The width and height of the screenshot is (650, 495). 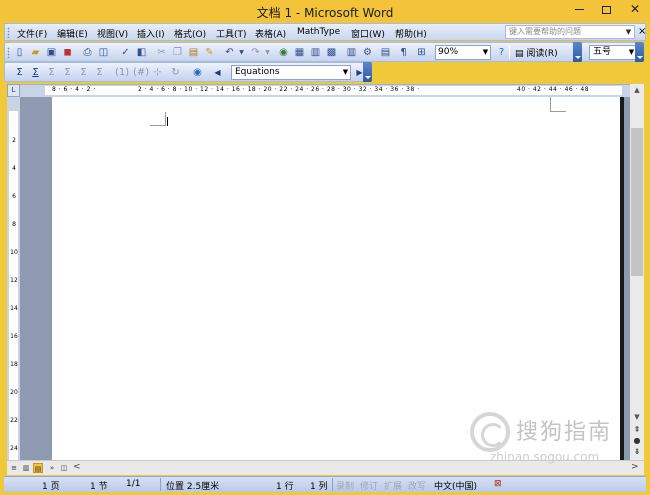 What do you see at coordinates (637, 90) in the screenshot?
I see `scroll-up-icon: ▲` at bounding box center [637, 90].